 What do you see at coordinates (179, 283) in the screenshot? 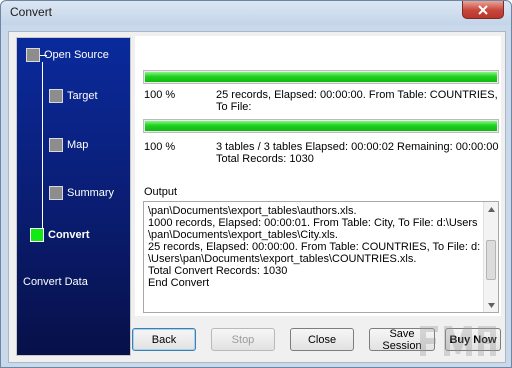
I see `output-line: End Convert` at bounding box center [179, 283].